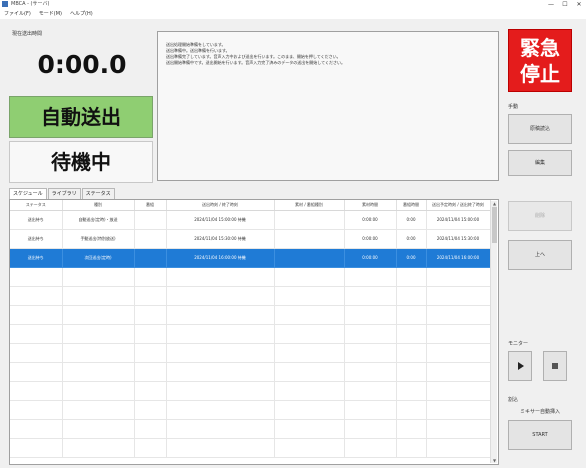 The height and width of the screenshot is (468, 586). I want to click on cell-scheduled: 2024/11/04 16:00:00, so click(458, 258).